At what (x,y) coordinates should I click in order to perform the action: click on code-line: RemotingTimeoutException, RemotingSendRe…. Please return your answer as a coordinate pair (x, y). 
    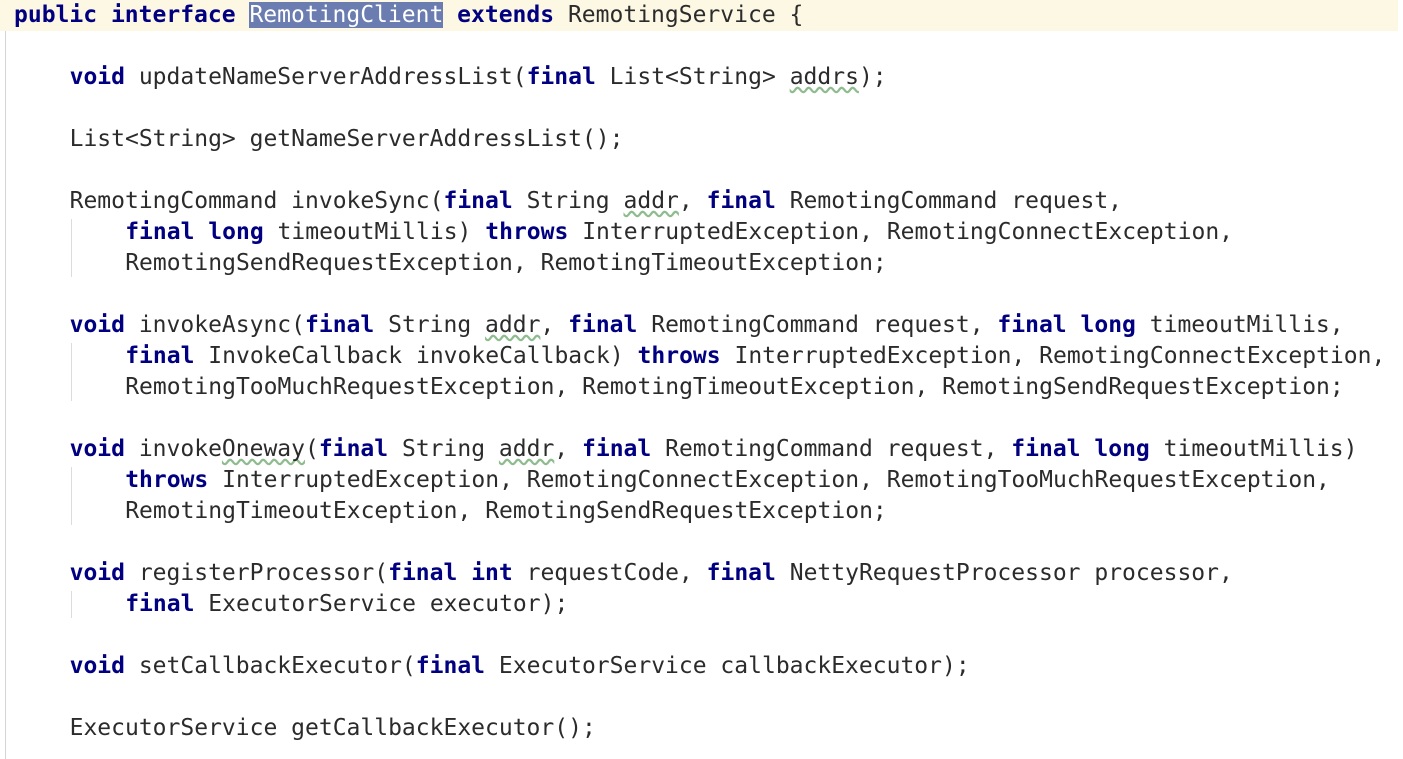
    Looking at the image, I should click on (701, 511).